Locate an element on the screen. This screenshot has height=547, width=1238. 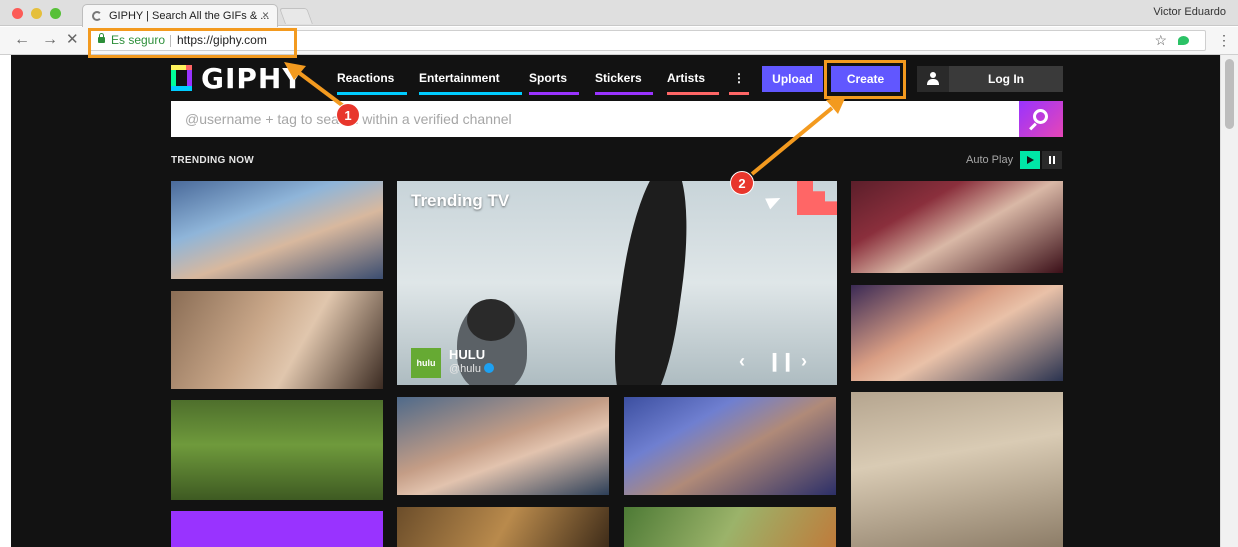
loading-icon is located at coordinates (97, 16).